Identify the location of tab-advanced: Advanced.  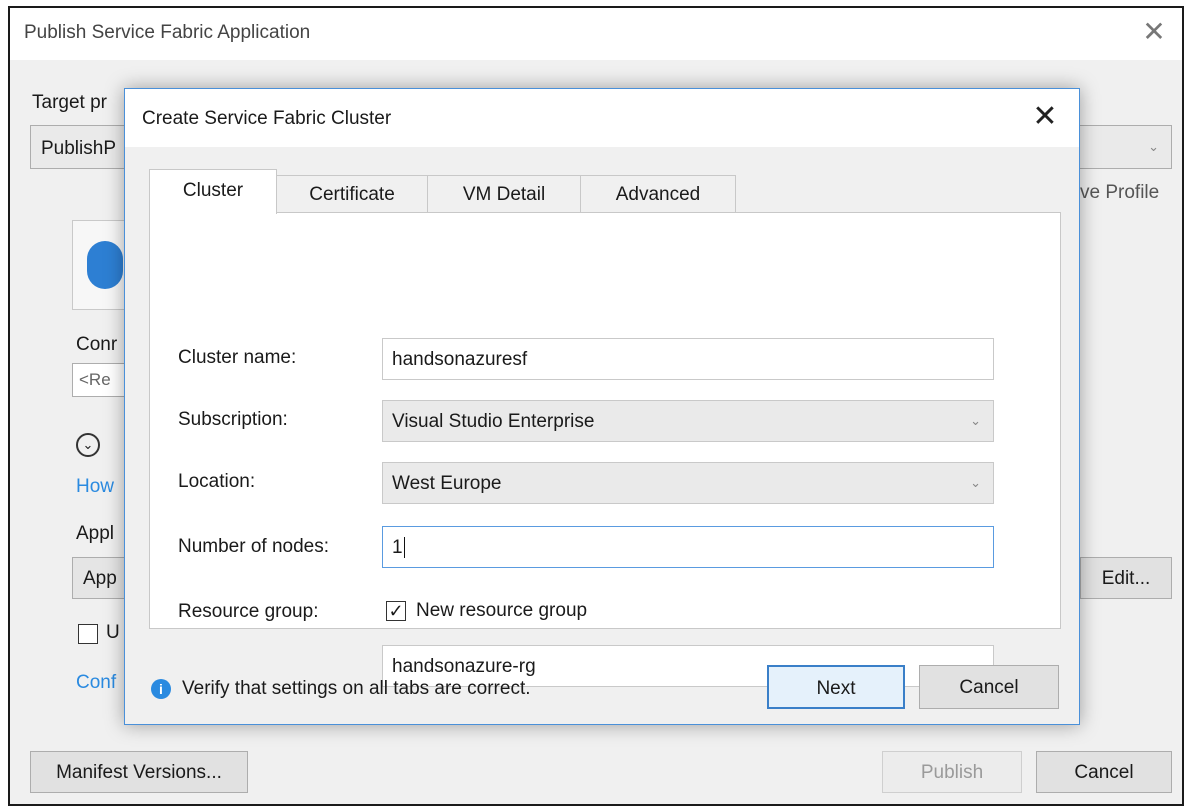
(658, 194).